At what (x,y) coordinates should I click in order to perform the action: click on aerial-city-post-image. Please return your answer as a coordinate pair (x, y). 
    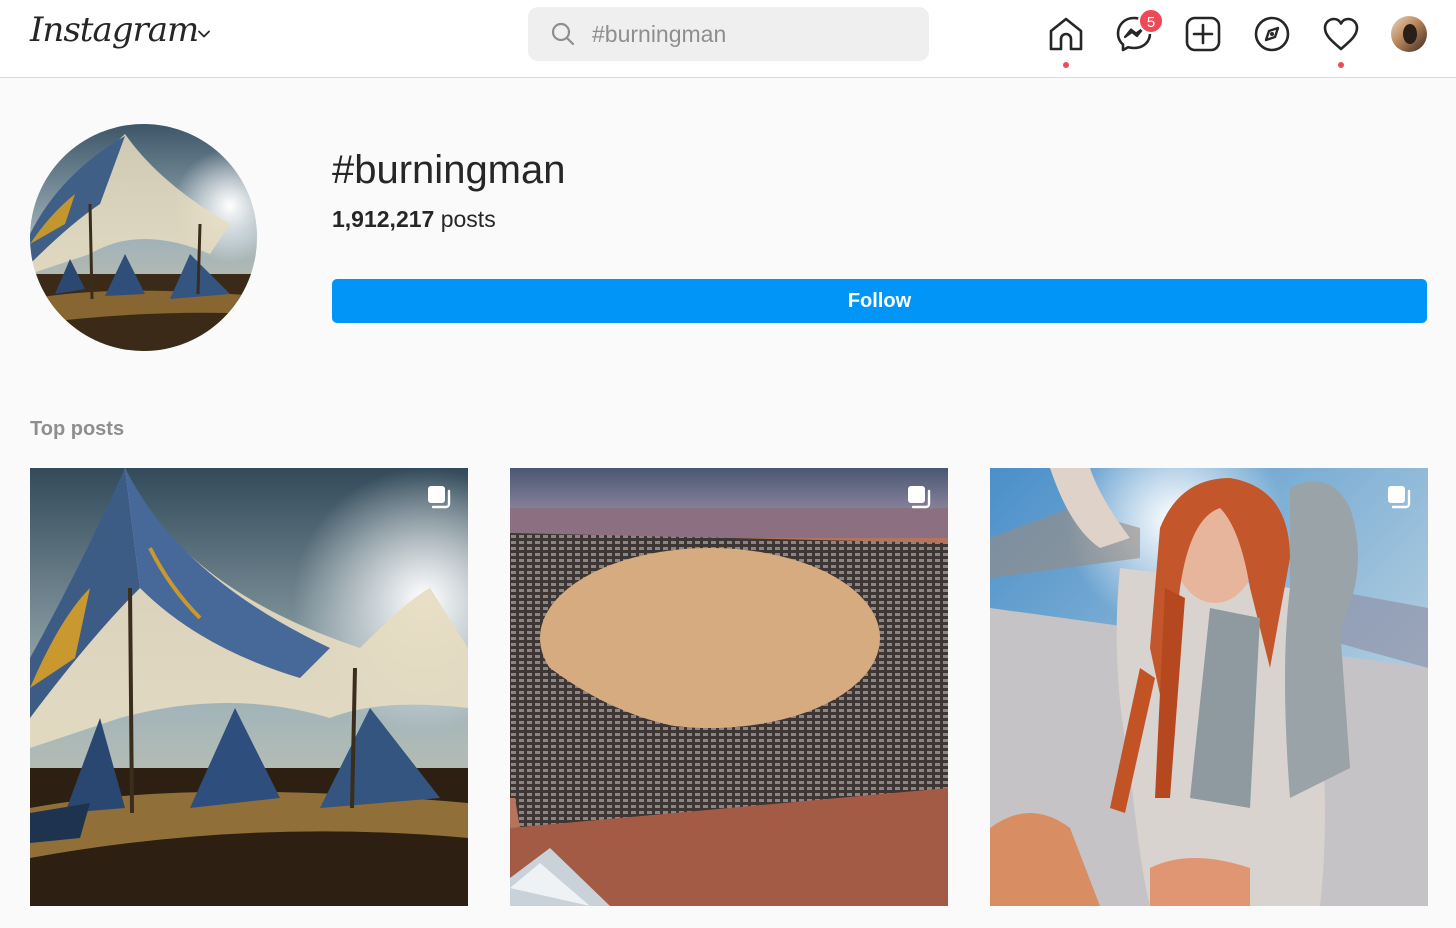
    Looking at the image, I should click on (729, 687).